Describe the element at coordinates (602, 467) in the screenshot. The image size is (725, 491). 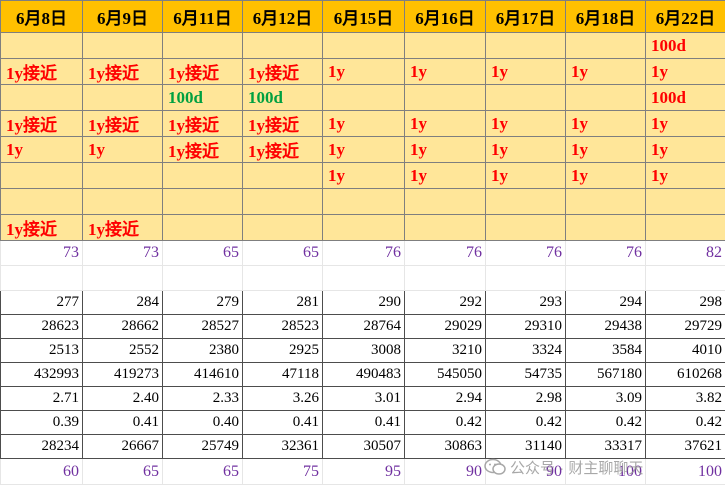
I see `watermark: 公众号 · 财主聊聊天` at that location.